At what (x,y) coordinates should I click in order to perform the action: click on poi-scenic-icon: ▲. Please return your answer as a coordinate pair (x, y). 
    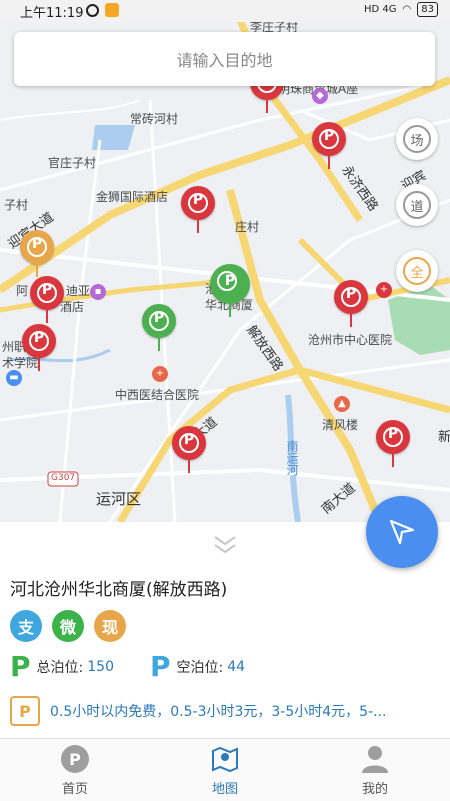
    Looking at the image, I should click on (342, 404).